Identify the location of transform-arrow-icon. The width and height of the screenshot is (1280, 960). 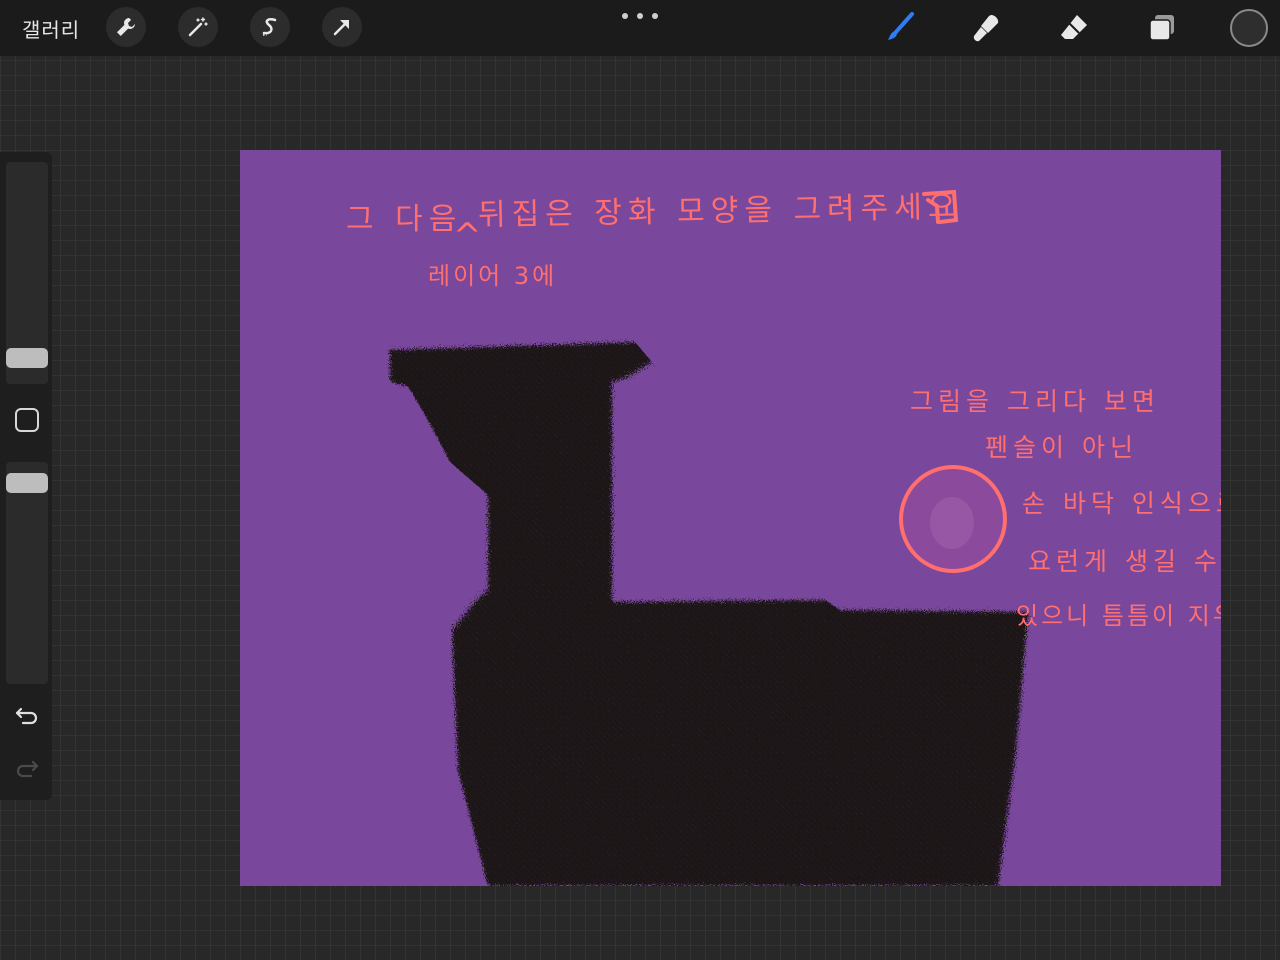
(341, 28).